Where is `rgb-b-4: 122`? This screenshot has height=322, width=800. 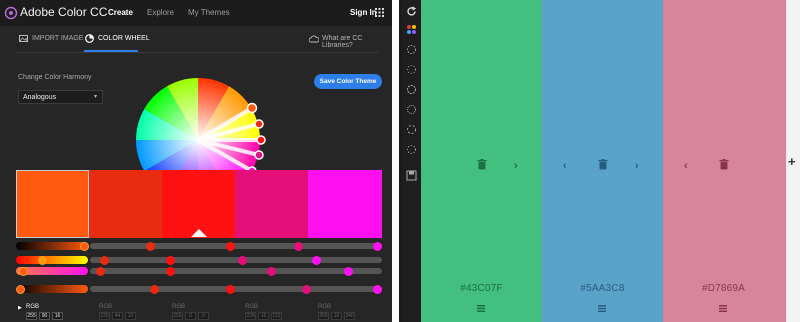 rgb-b-4: 122 is located at coordinates (276, 316).